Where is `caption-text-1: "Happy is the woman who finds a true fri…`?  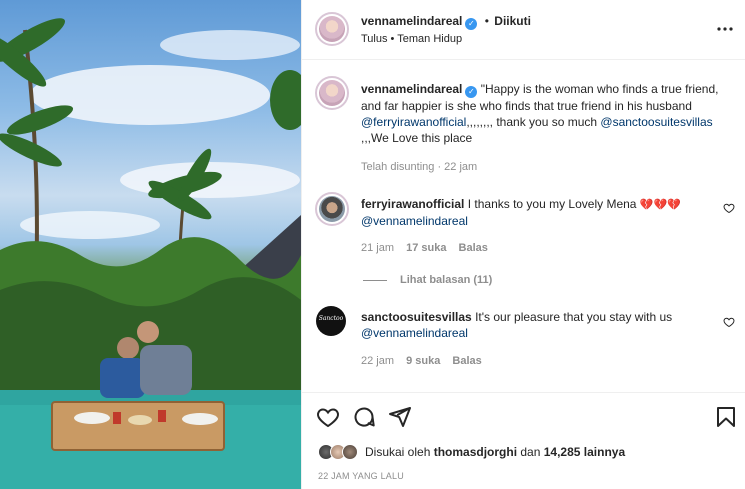 caption-text-1: "Happy is the woman who finds a true fri… is located at coordinates (599, 89).